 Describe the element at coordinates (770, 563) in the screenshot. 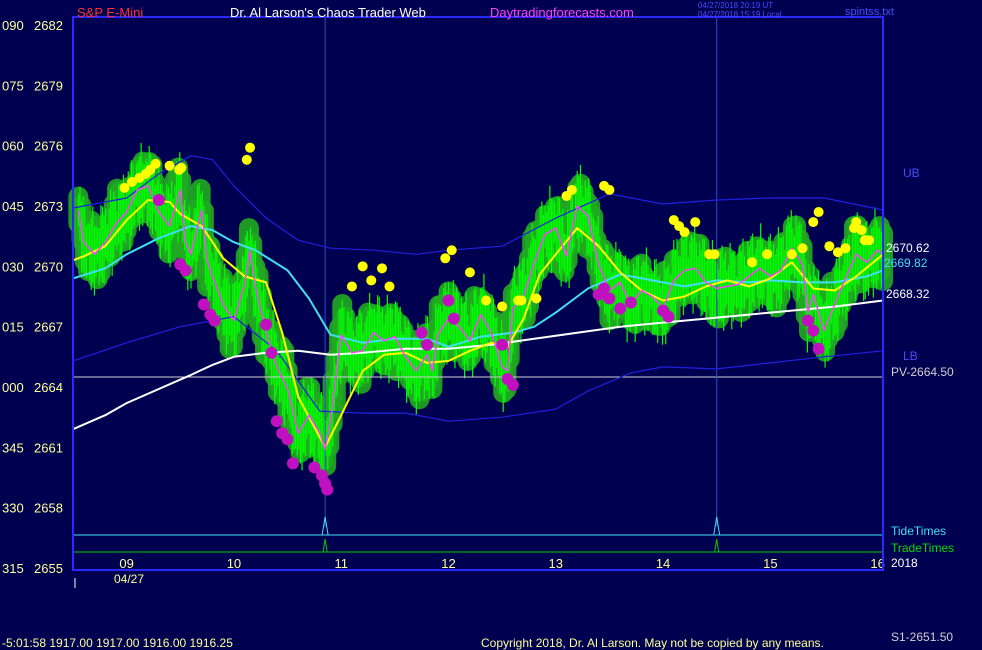

I see `x-tick-label: 15` at that location.